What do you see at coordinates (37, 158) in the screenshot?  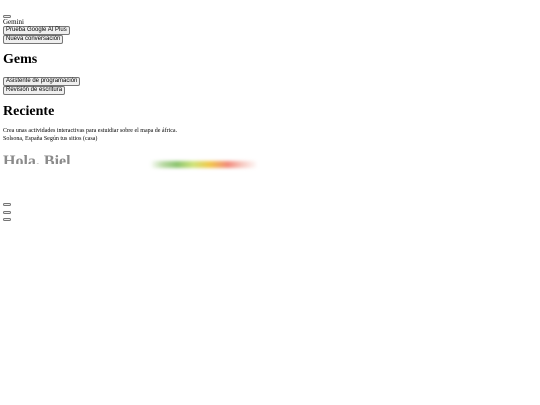 I see `greeting-text: Hola, Biel` at bounding box center [37, 158].